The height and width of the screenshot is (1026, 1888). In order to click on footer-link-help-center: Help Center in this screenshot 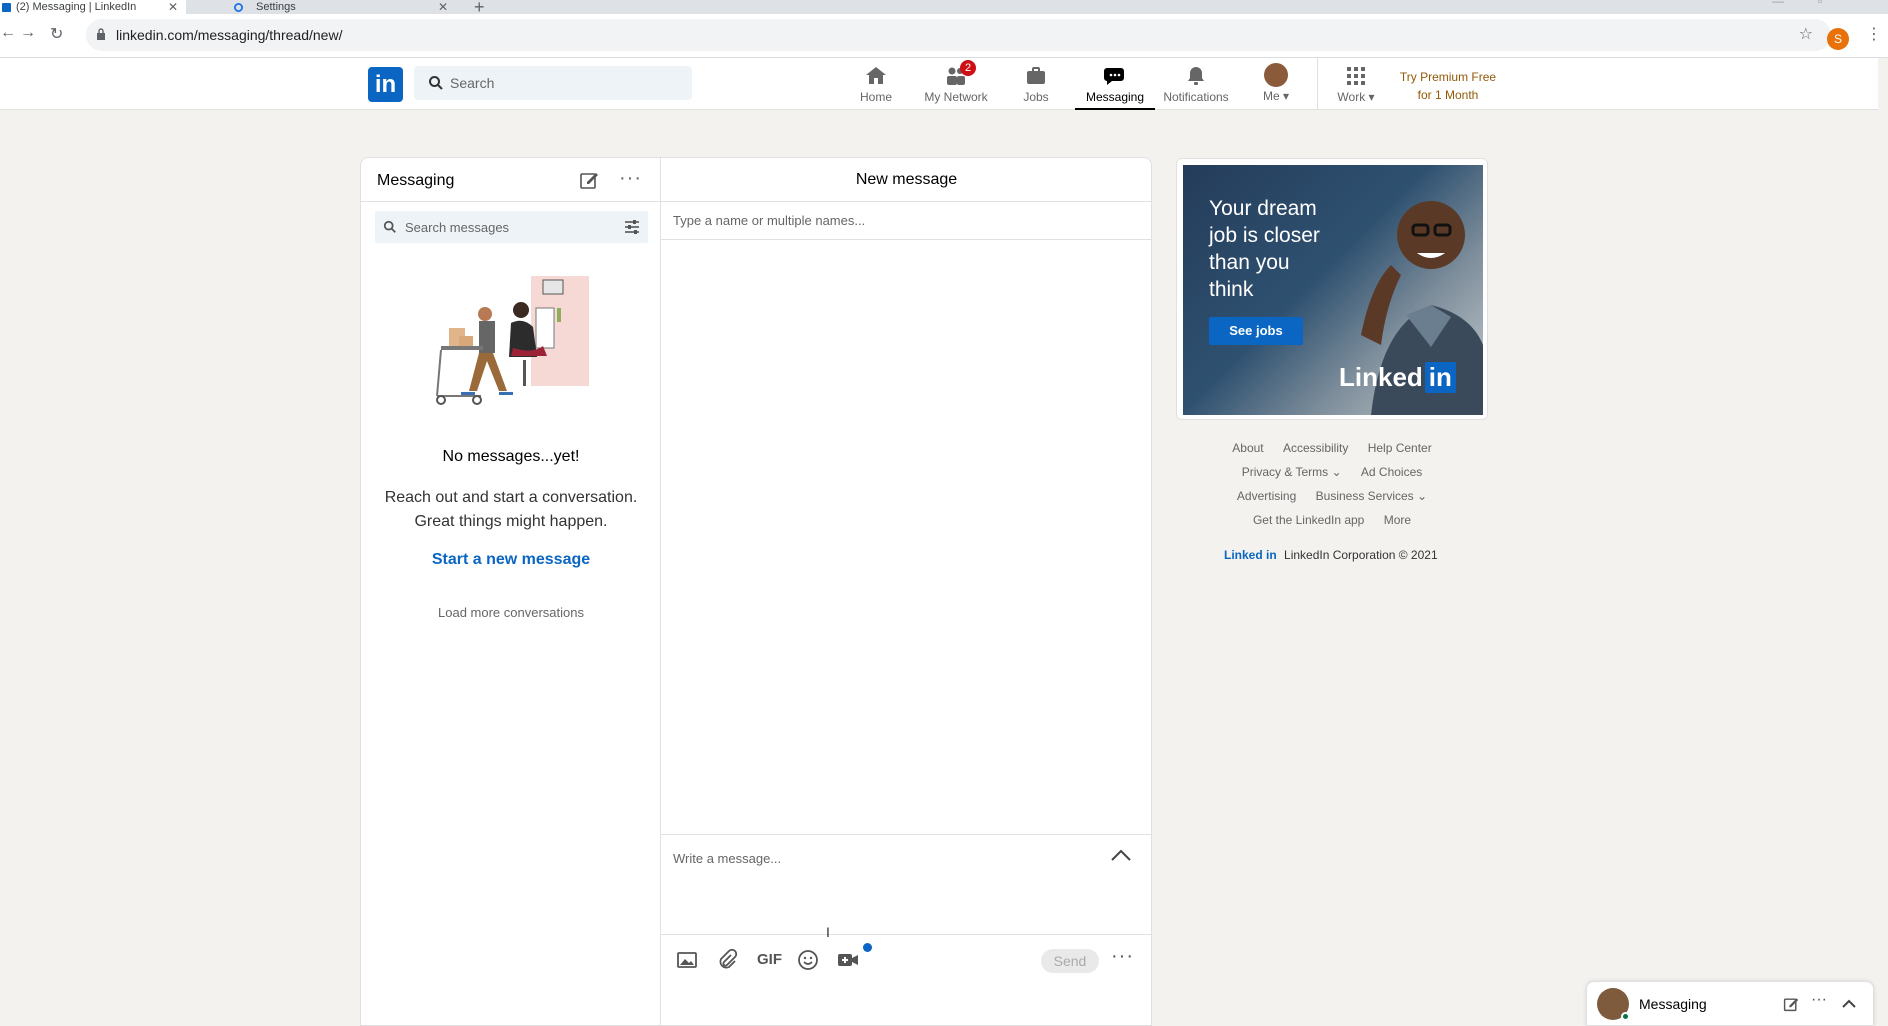, I will do `click(1400, 448)`.